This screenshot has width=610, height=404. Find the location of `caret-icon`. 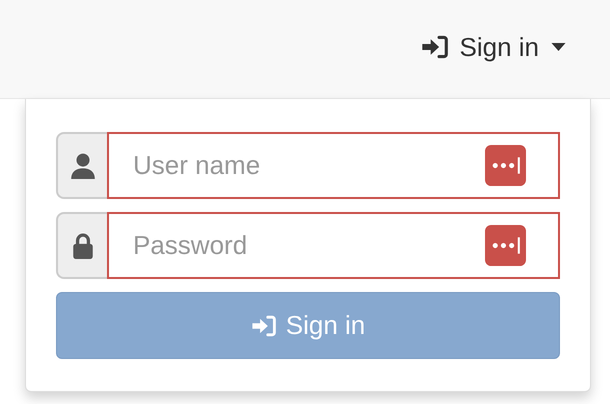

caret-icon is located at coordinates (558, 47).